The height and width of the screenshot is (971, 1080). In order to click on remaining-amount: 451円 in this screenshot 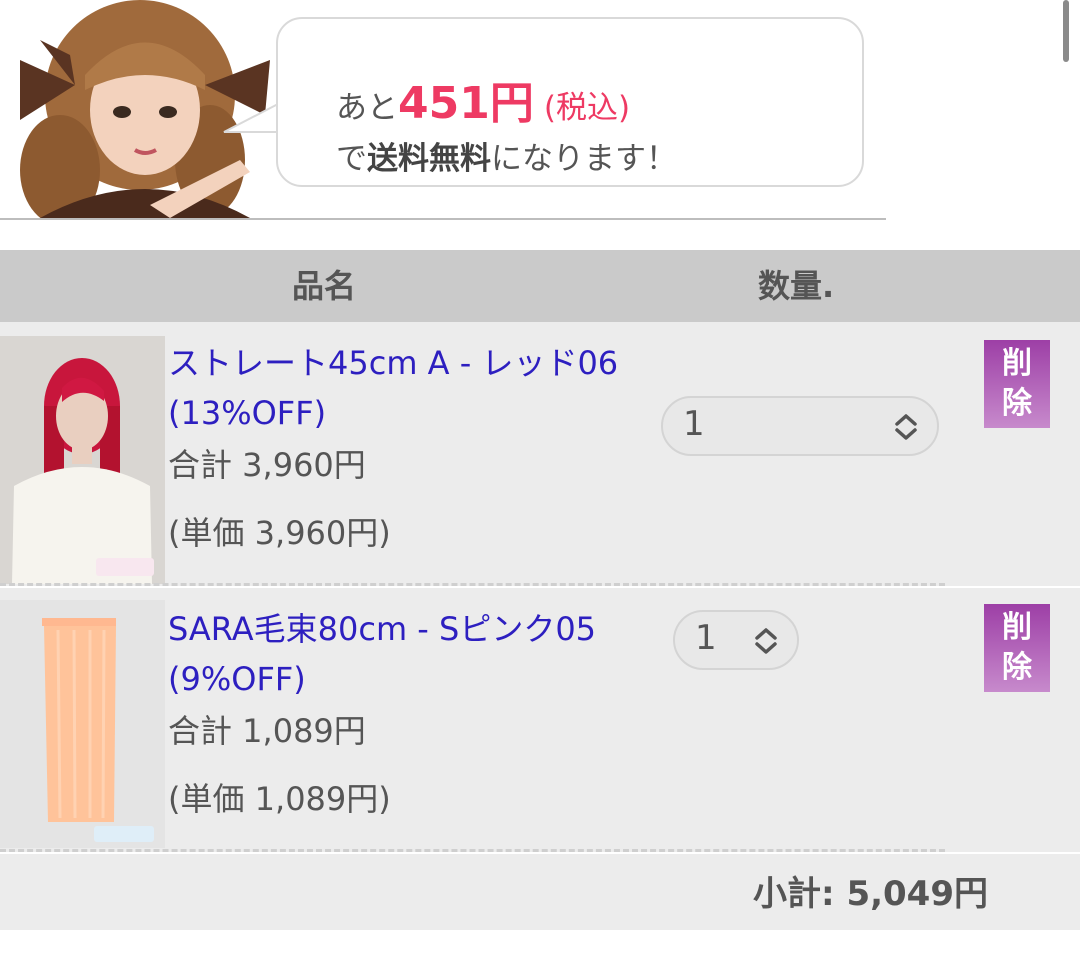, I will do `click(466, 103)`.